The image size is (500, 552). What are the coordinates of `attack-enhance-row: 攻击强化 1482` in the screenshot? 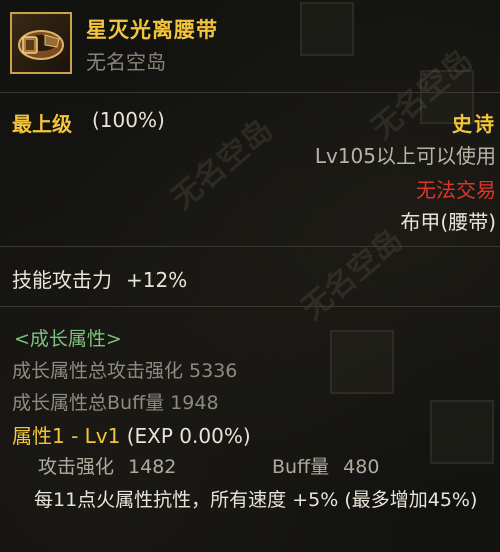 It's located at (107, 465).